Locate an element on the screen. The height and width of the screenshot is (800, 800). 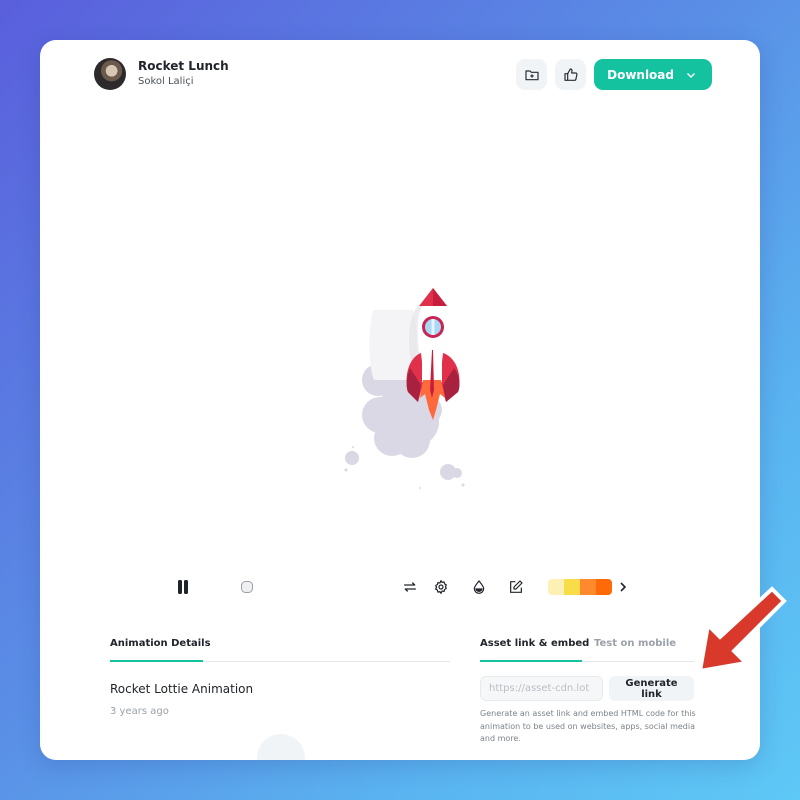
animation-title: Rocket Lunch is located at coordinates (183, 66).